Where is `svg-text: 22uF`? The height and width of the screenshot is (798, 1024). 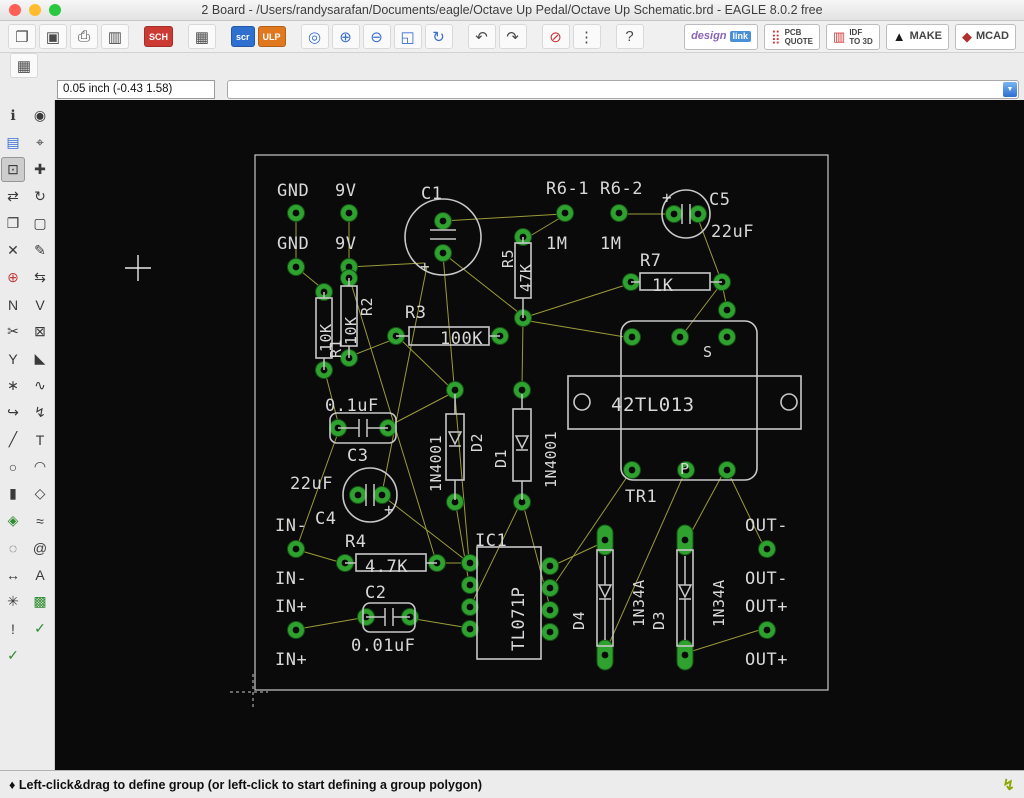 svg-text: 22uF is located at coordinates (732, 232).